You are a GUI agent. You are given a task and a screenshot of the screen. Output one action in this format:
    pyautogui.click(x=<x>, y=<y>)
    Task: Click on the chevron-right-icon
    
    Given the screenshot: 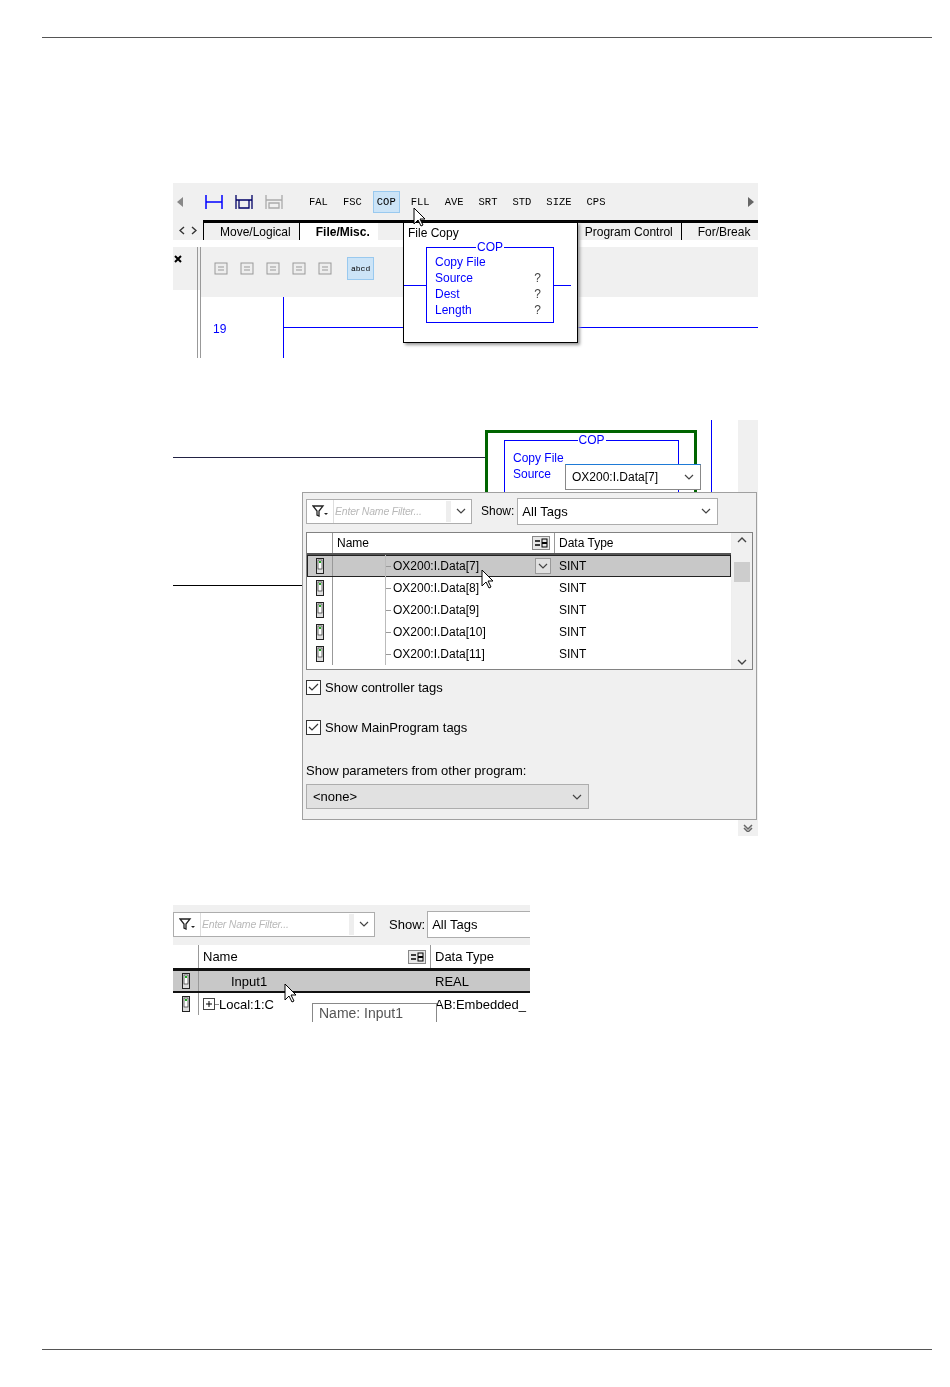 What is the action you would take?
    pyautogui.click(x=194, y=230)
    